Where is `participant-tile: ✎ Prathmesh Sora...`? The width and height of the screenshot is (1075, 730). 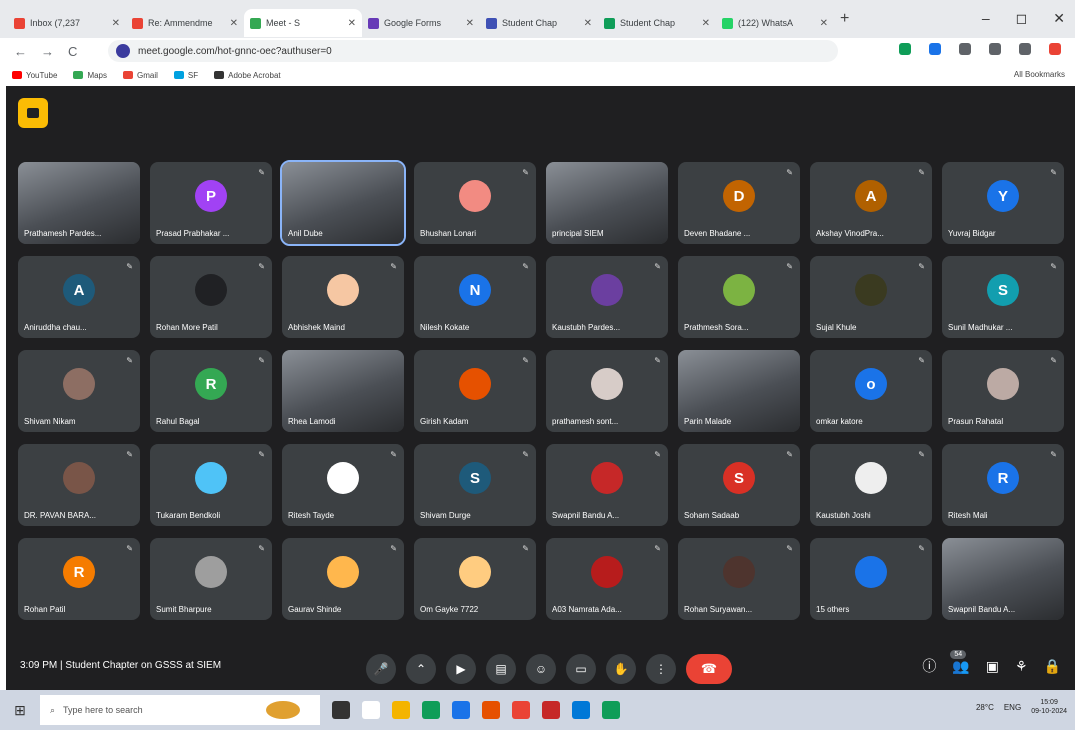
participant-tile: ✎ Prathmesh Sora... is located at coordinates (739, 297).